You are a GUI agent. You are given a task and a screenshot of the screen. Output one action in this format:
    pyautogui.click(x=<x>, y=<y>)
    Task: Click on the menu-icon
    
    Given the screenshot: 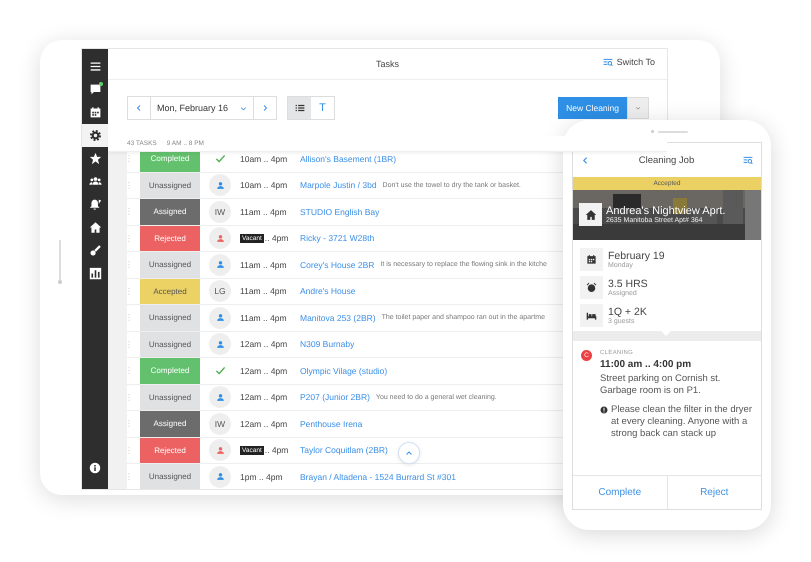 What is the action you would take?
    pyautogui.click(x=95, y=66)
    